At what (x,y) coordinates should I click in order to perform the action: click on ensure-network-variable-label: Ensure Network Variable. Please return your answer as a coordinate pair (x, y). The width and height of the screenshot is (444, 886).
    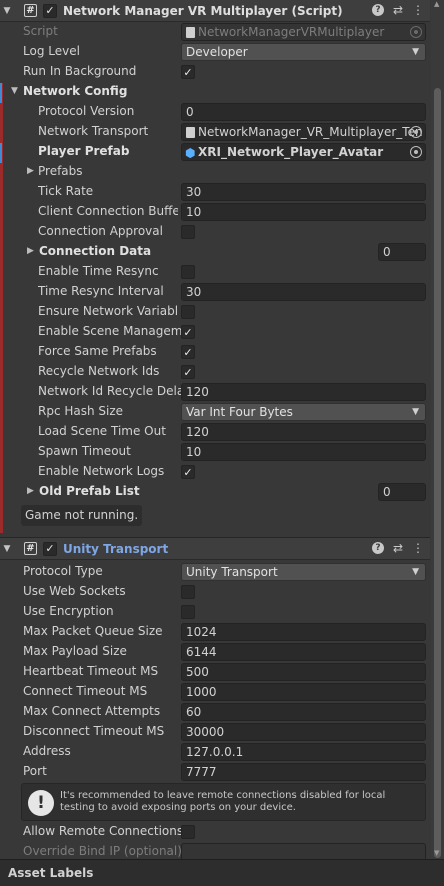
    Looking at the image, I should click on (108, 311).